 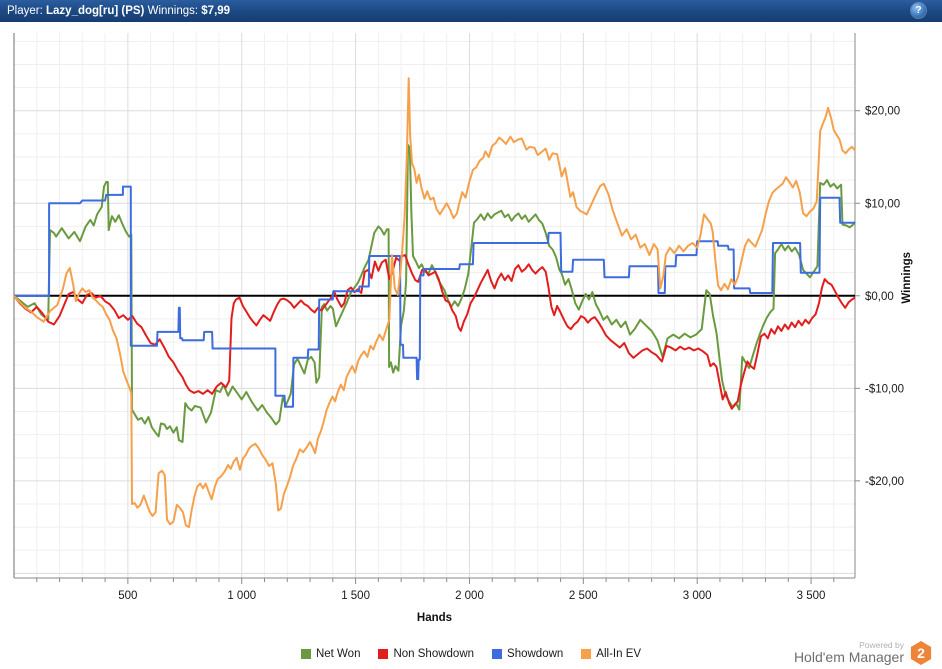 I want to click on x-tick-label: 500, so click(x=127, y=596).